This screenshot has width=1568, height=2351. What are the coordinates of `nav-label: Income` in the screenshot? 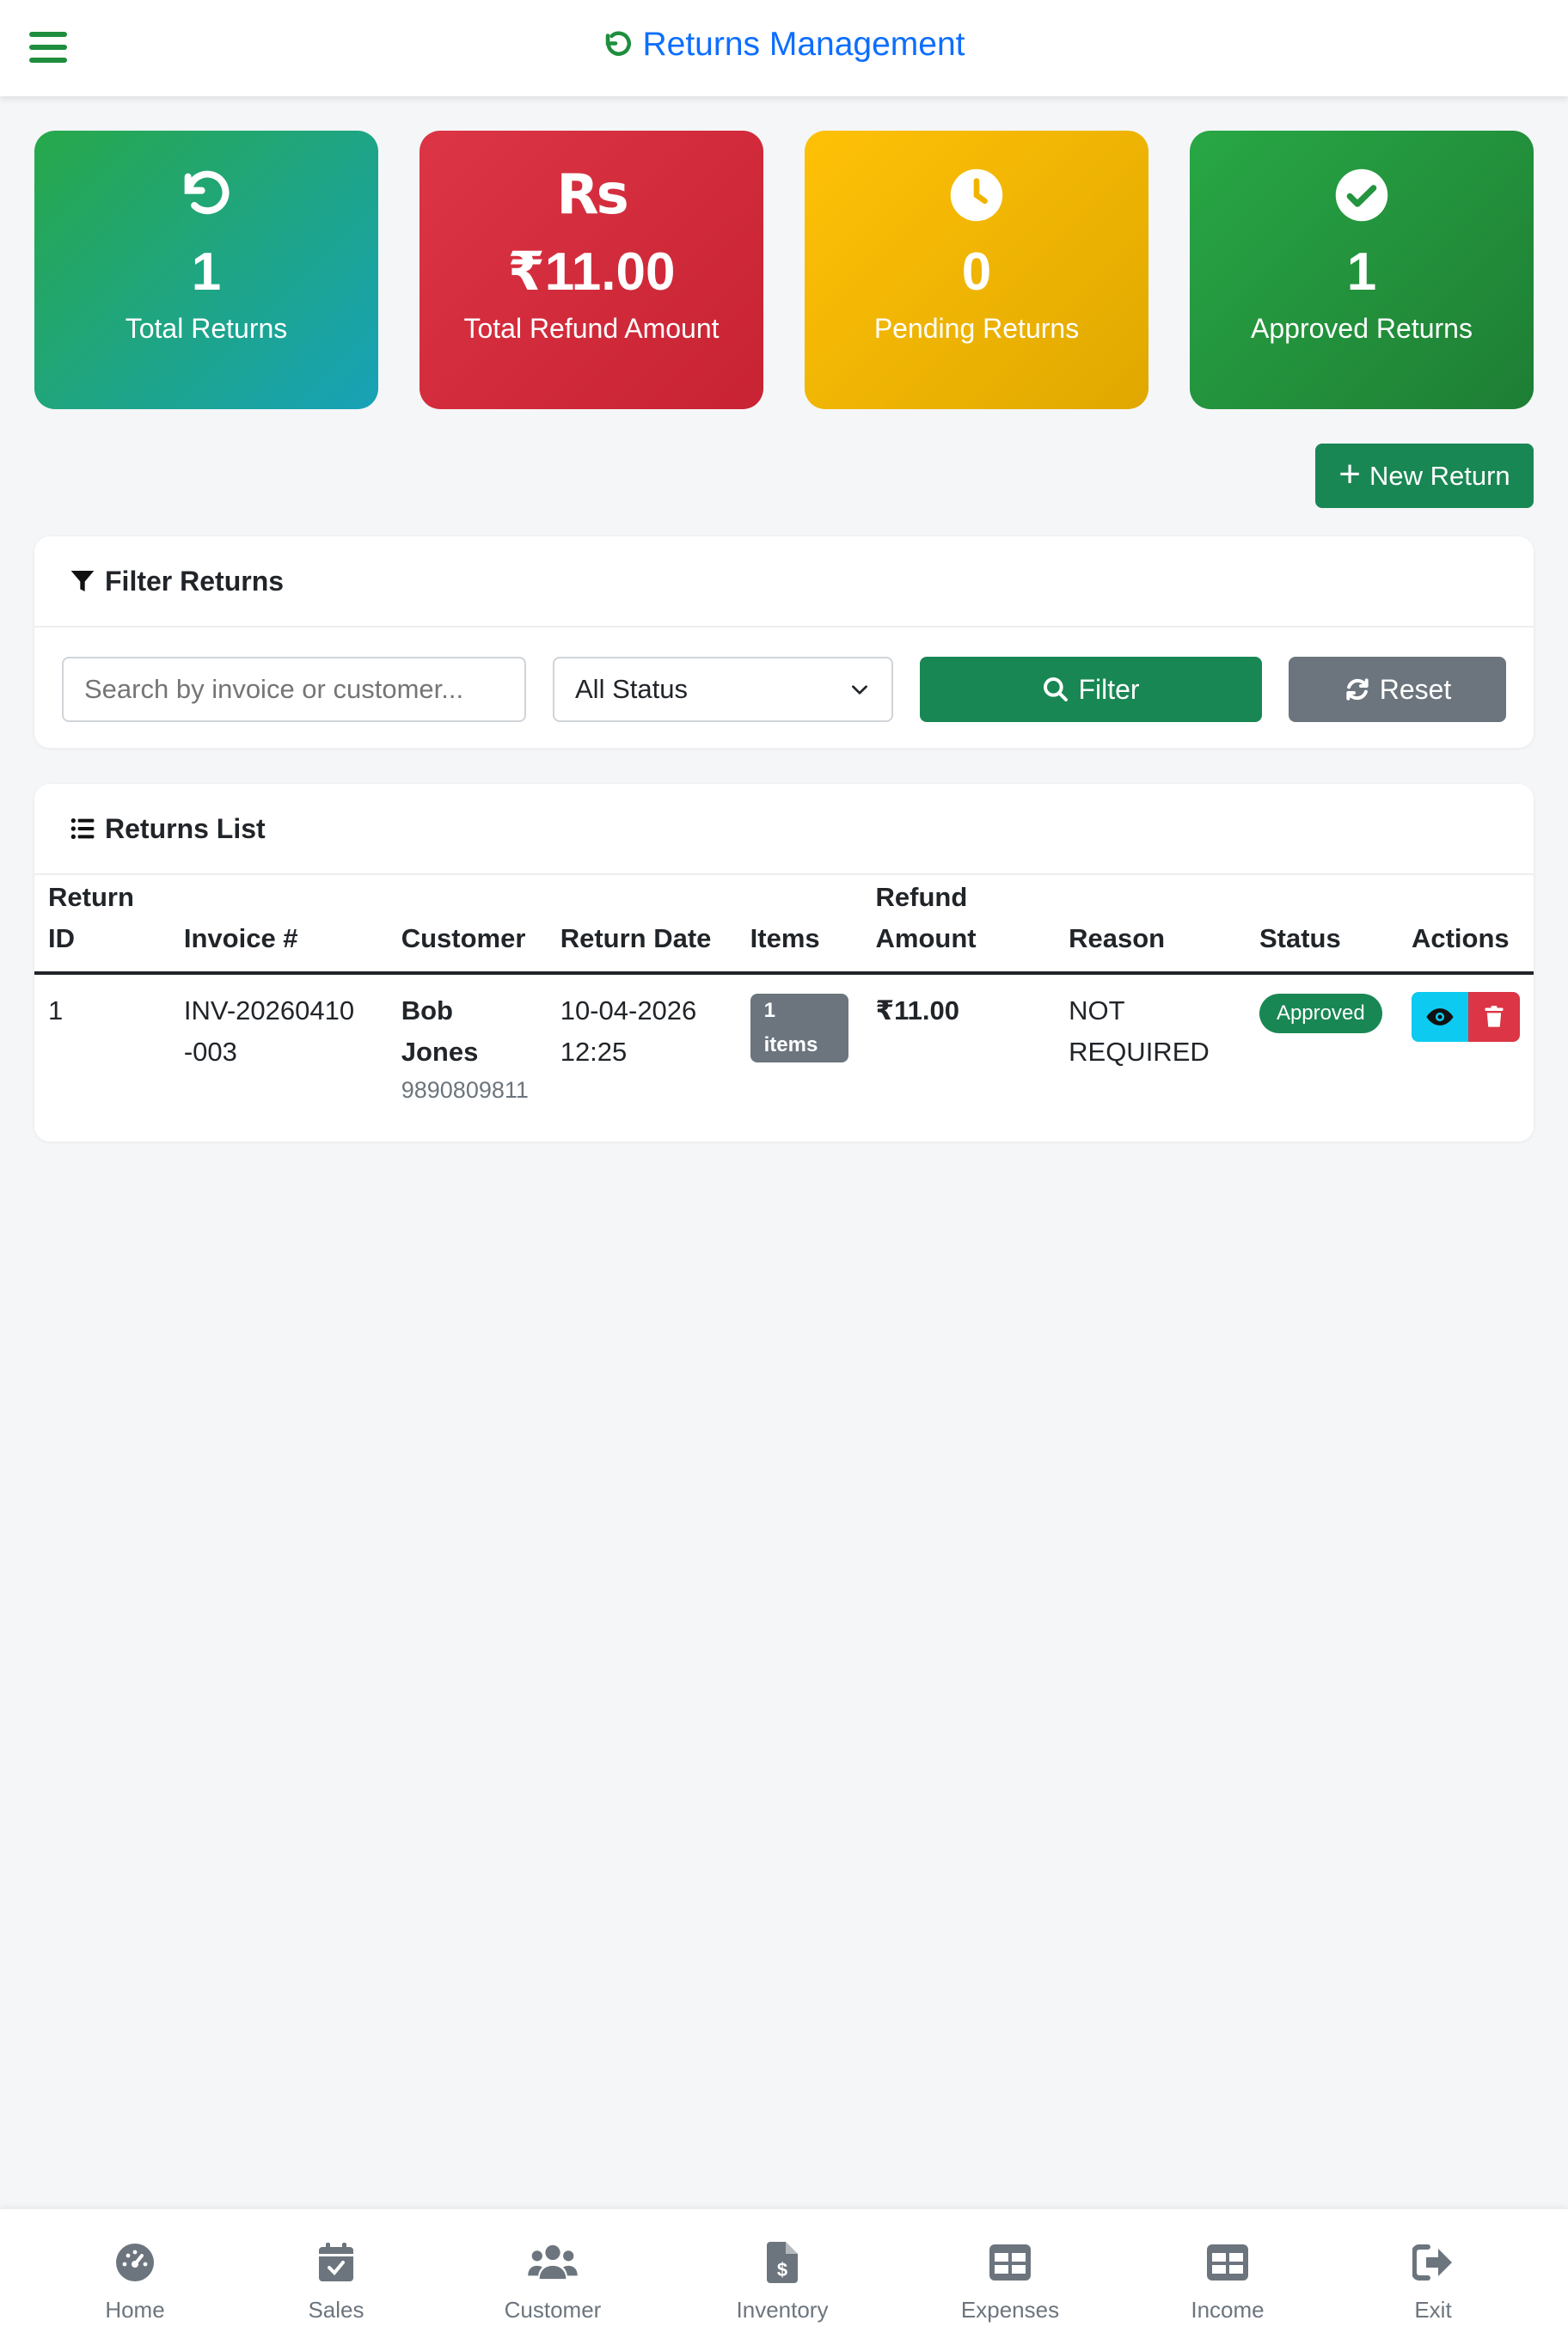 It's located at (1228, 2310).